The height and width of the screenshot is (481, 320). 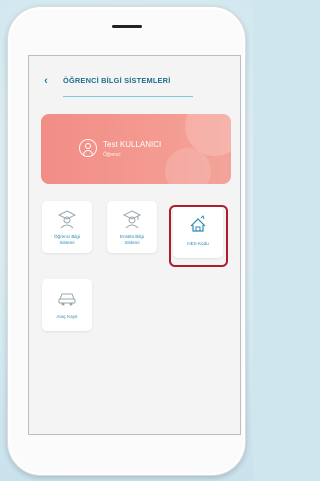 What do you see at coordinates (117, 80) in the screenshot?
I see `page-title: ÖĞRENCİ BİLGİ SİSTEMLERİ` at bounding box center [117, 80].